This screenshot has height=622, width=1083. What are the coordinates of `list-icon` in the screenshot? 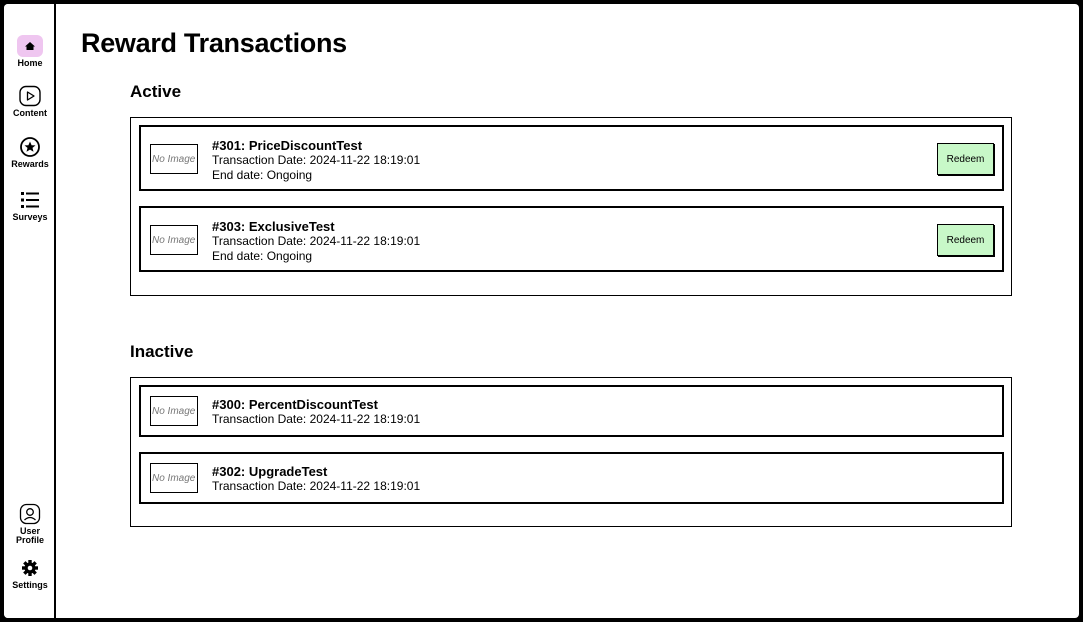 It's located at (30, 200).